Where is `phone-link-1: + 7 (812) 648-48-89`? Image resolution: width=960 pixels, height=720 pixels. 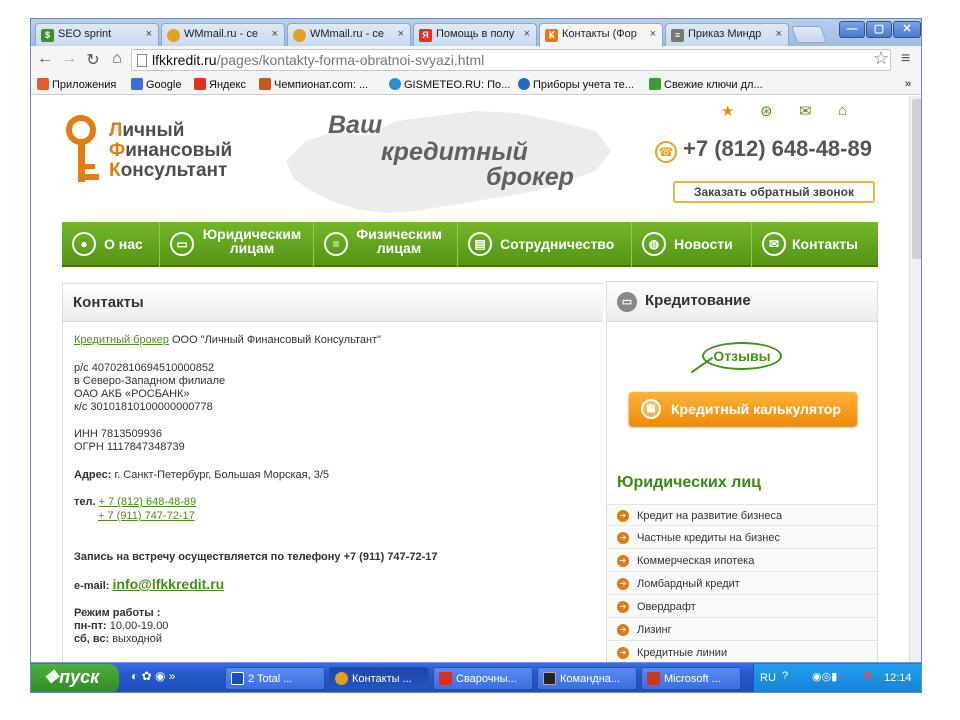 phone-link-1: + 7 (812) 648-48-89 is located at coordinates (148, 502).